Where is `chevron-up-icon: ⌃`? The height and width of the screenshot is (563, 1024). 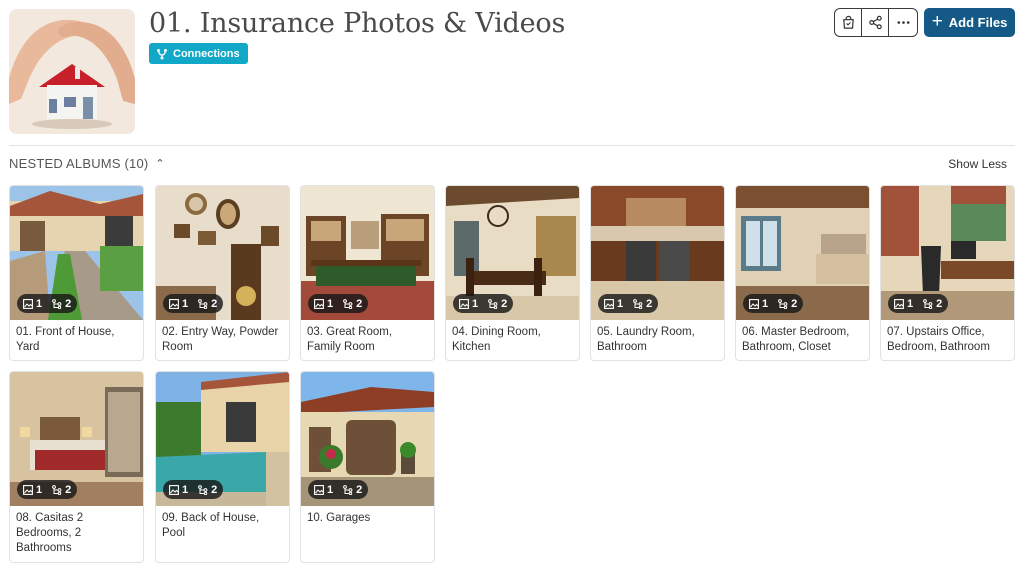 chevron-up-icon: ⌃ is located at coordinates (160, 164).